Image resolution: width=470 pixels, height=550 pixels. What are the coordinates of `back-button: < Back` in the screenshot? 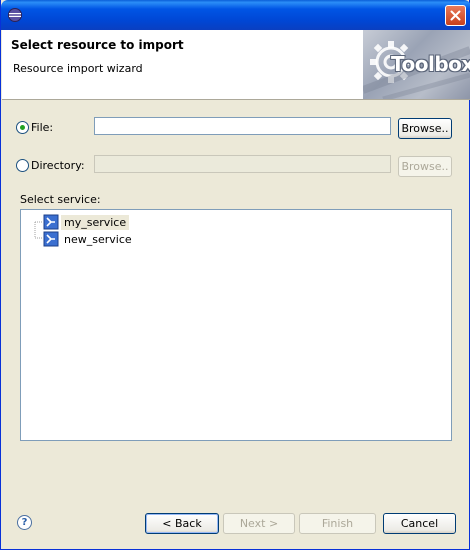 It's located at (182, 523).